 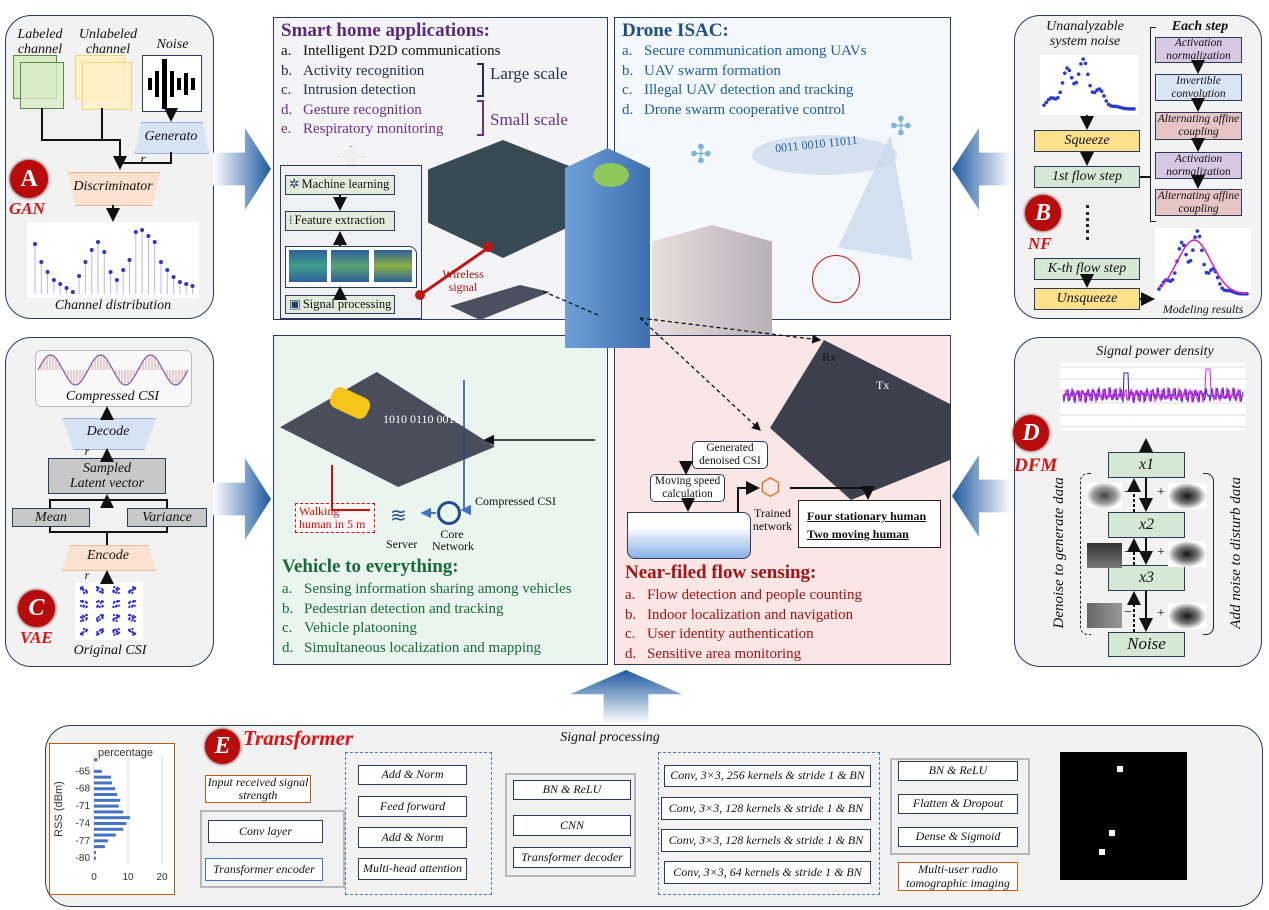 I want to click on badge-e: E, so click(x=222, y=746).